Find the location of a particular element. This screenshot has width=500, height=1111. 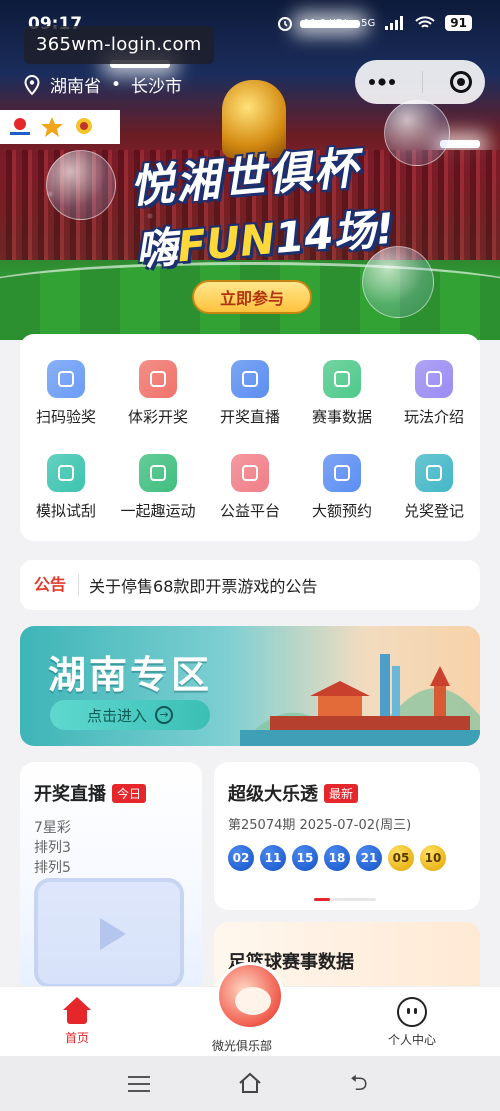

feature-item: 公益平台 is located at coordinates (250, 488).